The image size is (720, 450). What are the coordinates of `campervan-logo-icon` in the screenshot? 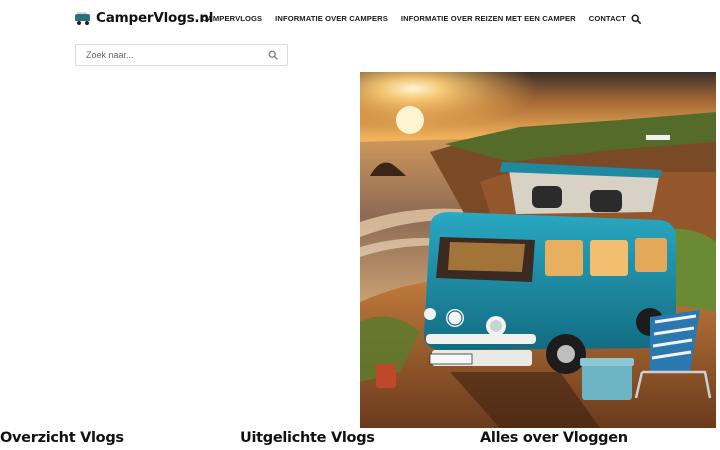 It's located at (82, 18).